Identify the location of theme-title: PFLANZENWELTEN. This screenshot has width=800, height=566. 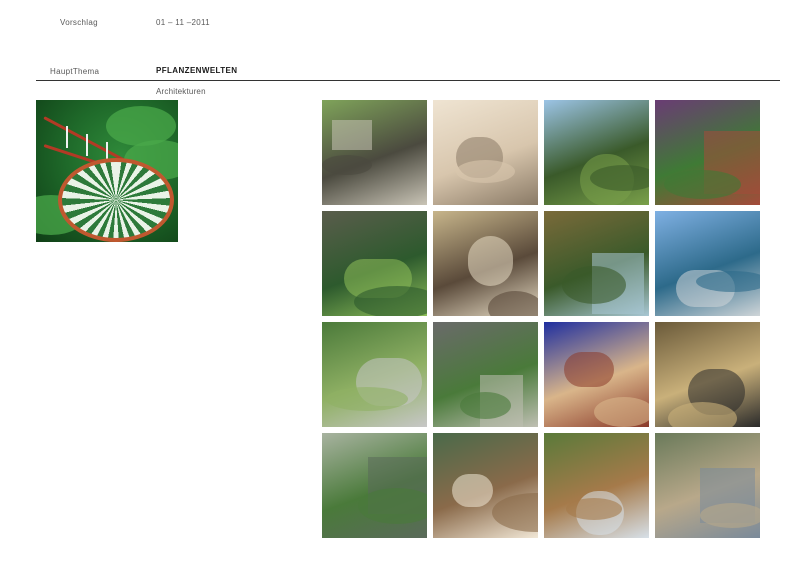
(197, 70).